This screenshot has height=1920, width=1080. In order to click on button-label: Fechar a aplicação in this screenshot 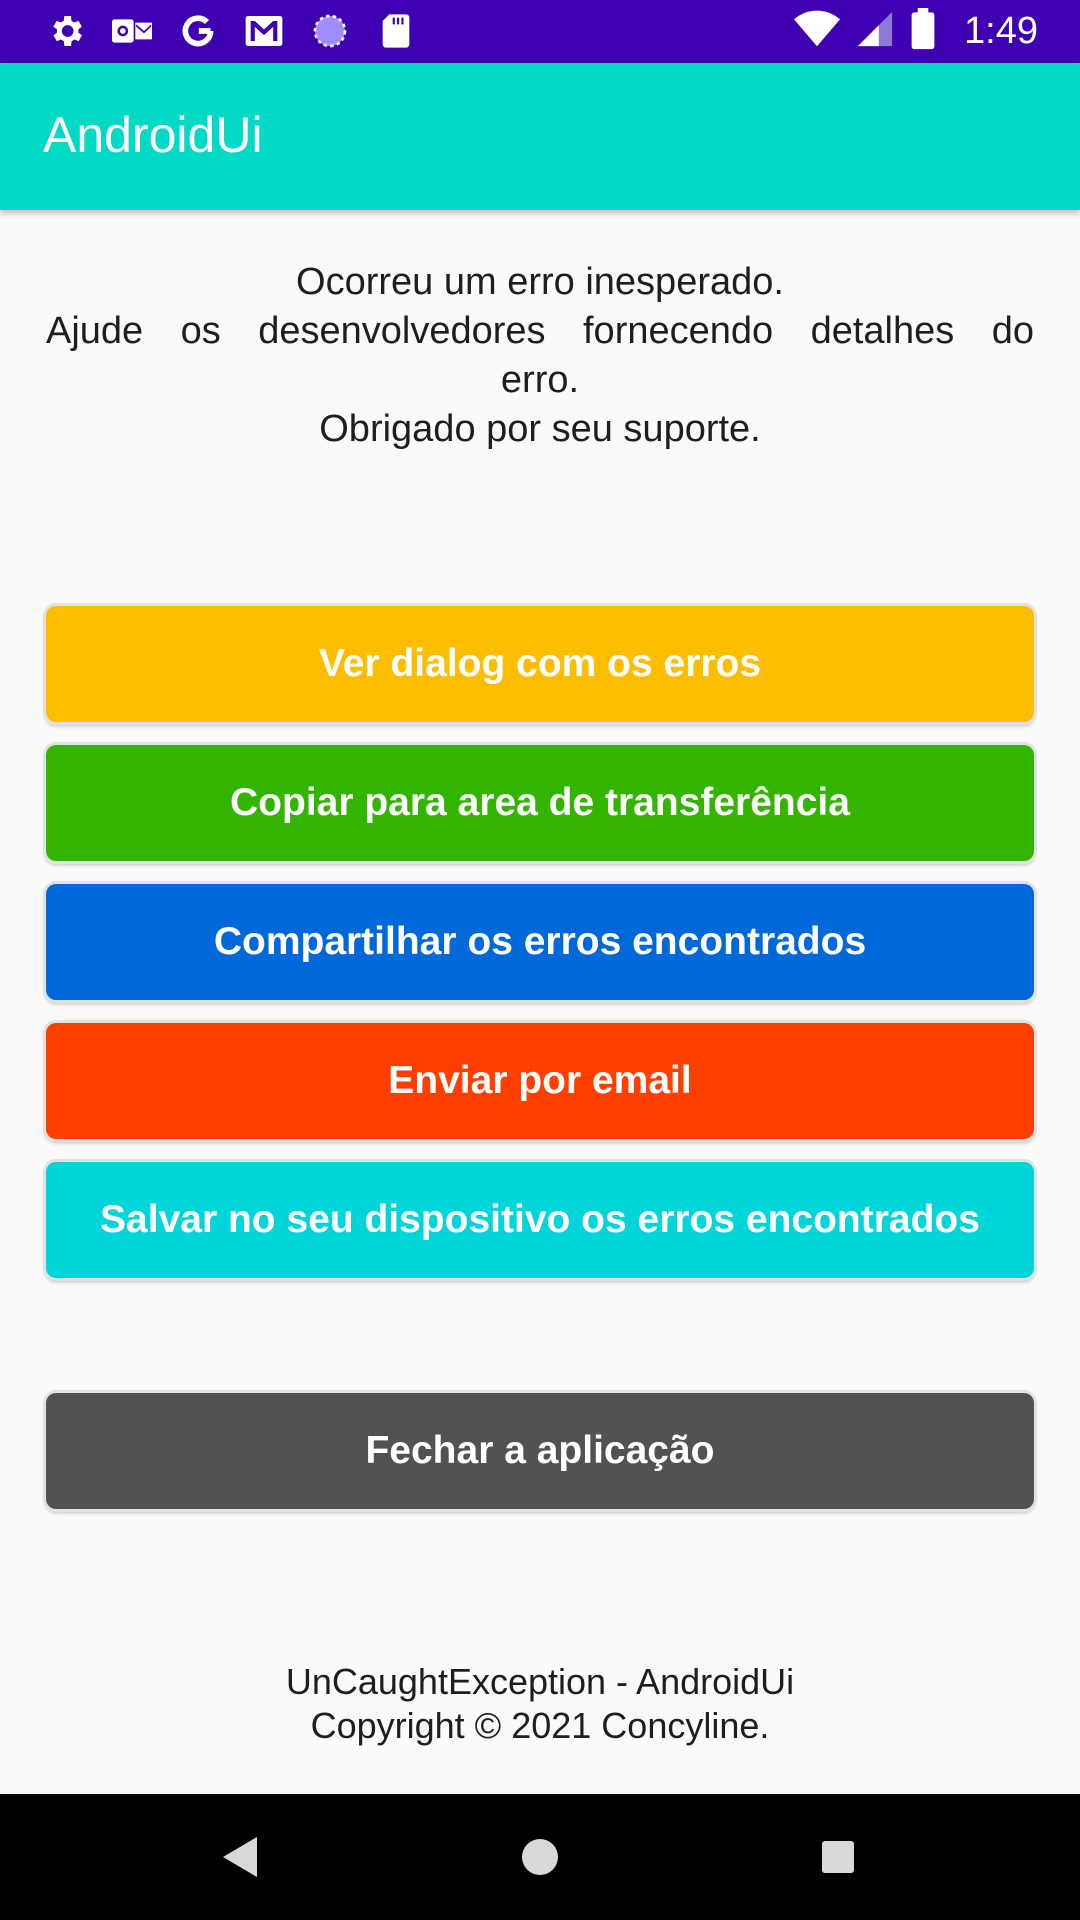, I will do `click(540, 1450)`.